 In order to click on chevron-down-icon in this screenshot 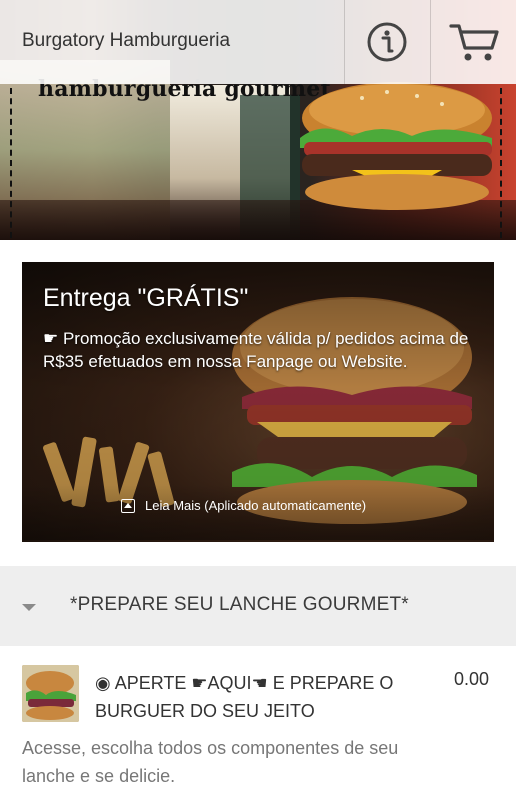, I will do `click(29, 607)`.